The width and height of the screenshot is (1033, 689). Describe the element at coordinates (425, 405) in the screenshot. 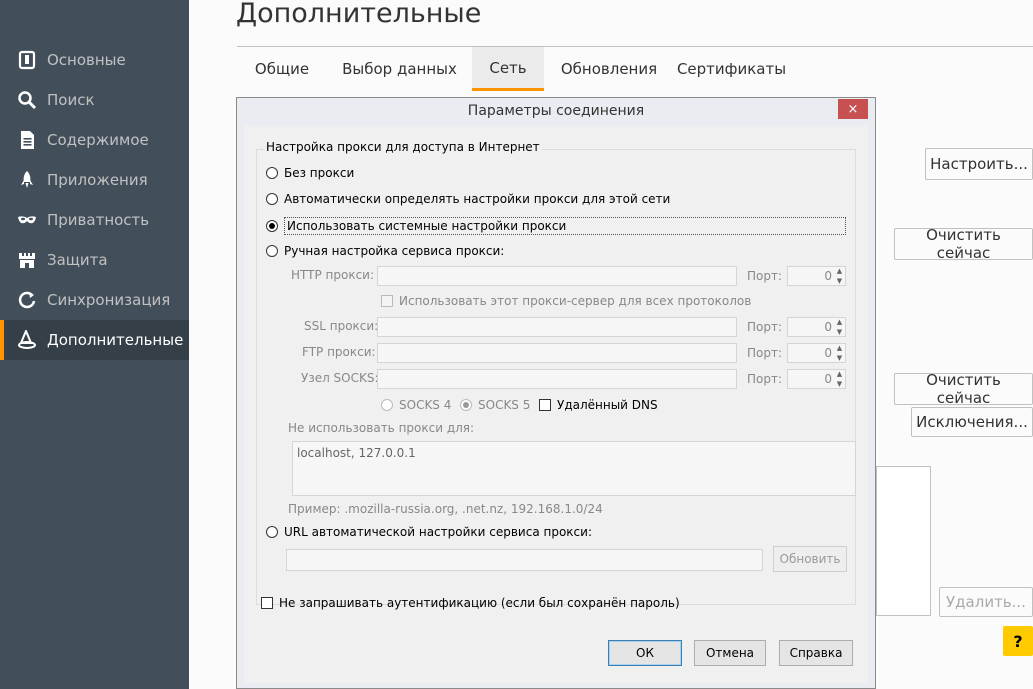

I see `socks4-label: SOCKS 4` at that location.